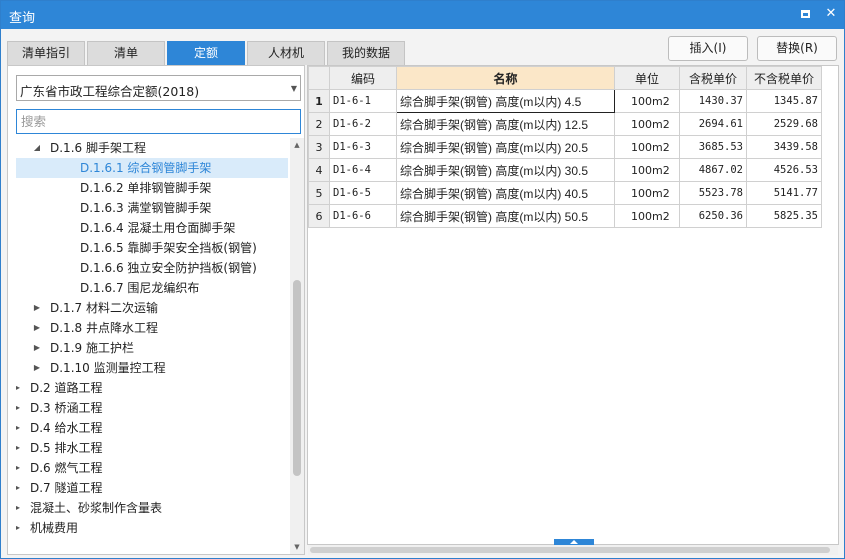 This screenshot has width=845, height=559. What do you see at coordinates (46, 53) in the screenshot?
I see `tab-bill-guide: 清单指引` at bounding box center [46, 53].